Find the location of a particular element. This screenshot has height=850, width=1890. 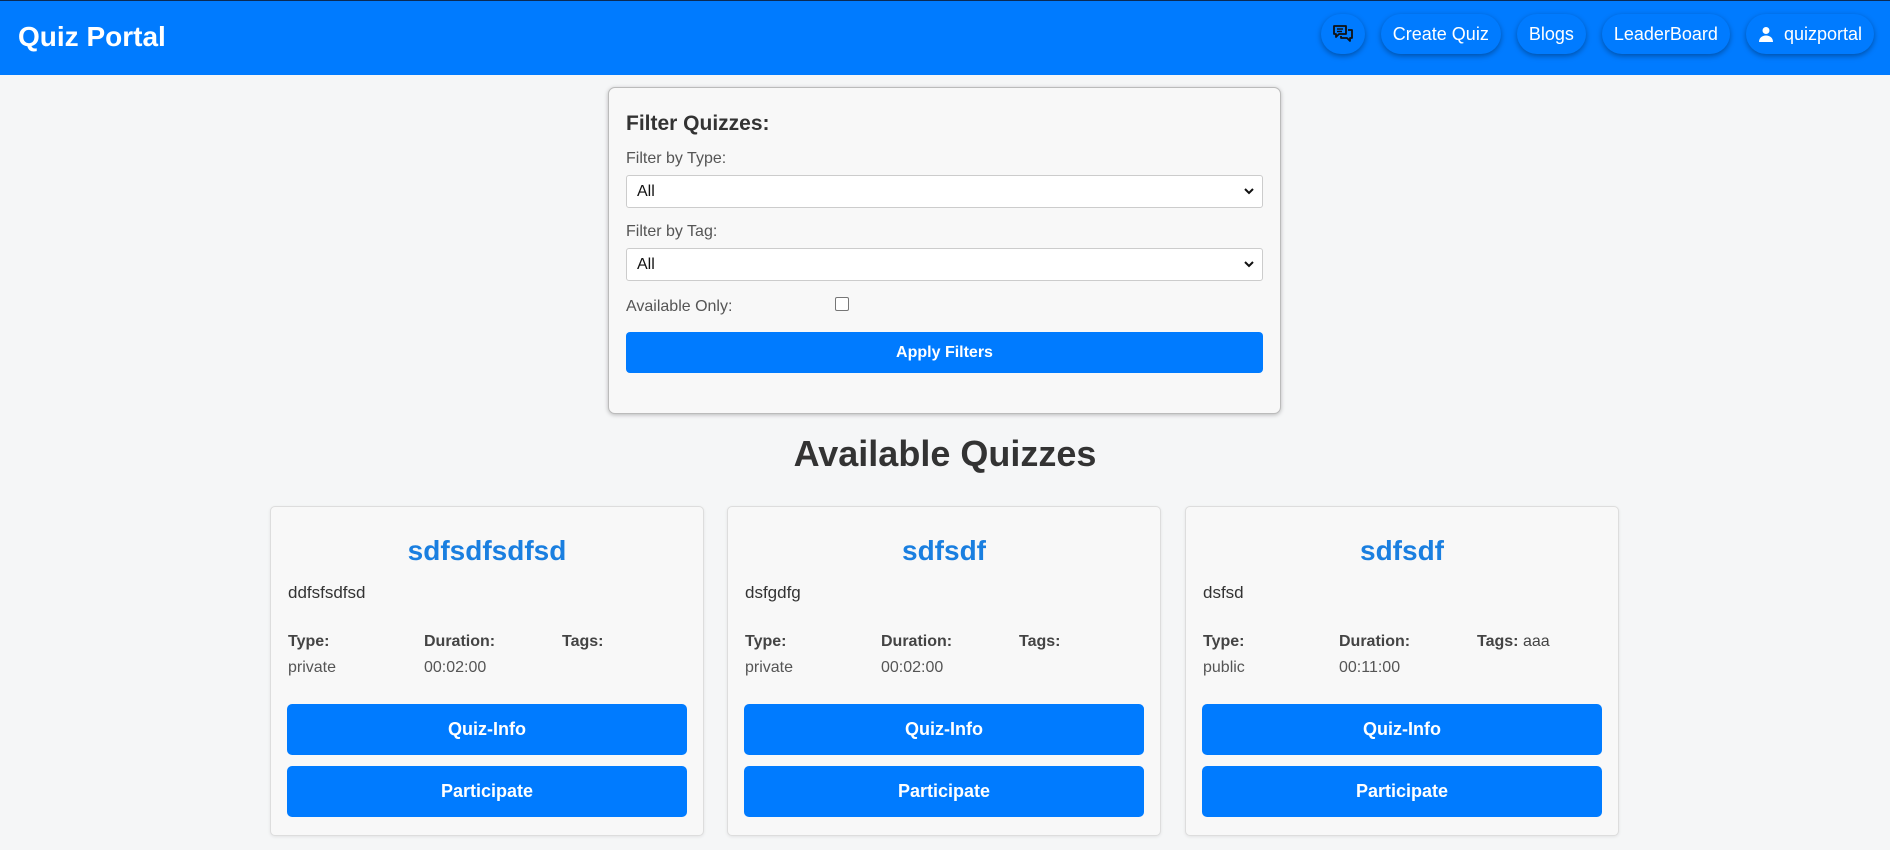

type-filter-label: Filter by Type: is located at coordinates (676, 158).